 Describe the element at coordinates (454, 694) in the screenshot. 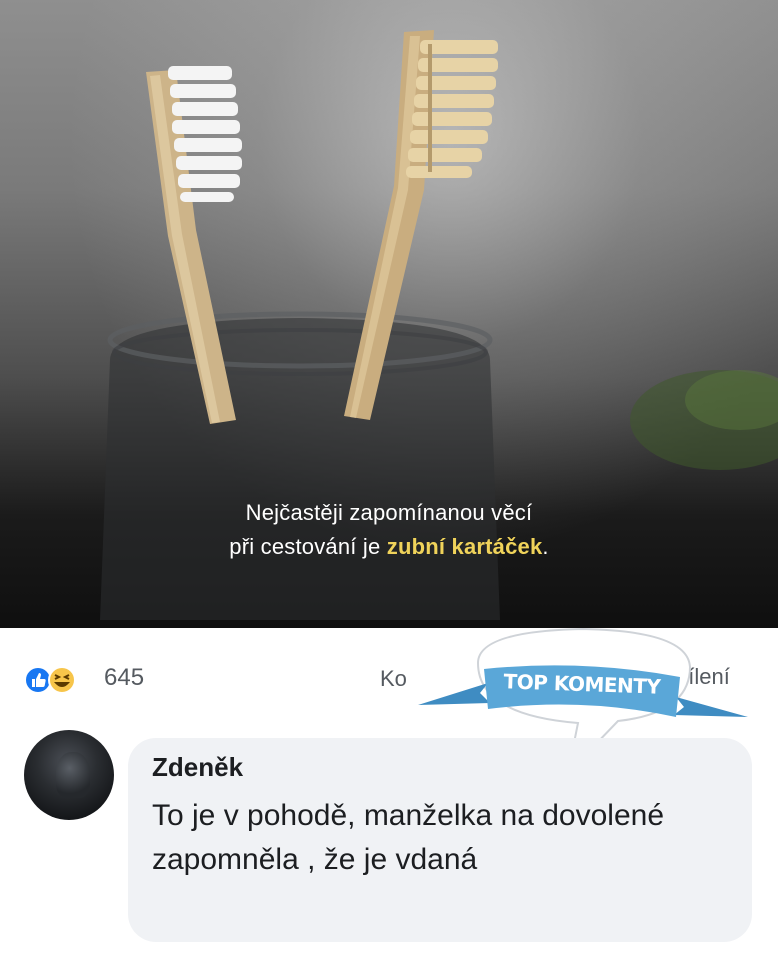

I see `ribbon-tail-left` at that location.